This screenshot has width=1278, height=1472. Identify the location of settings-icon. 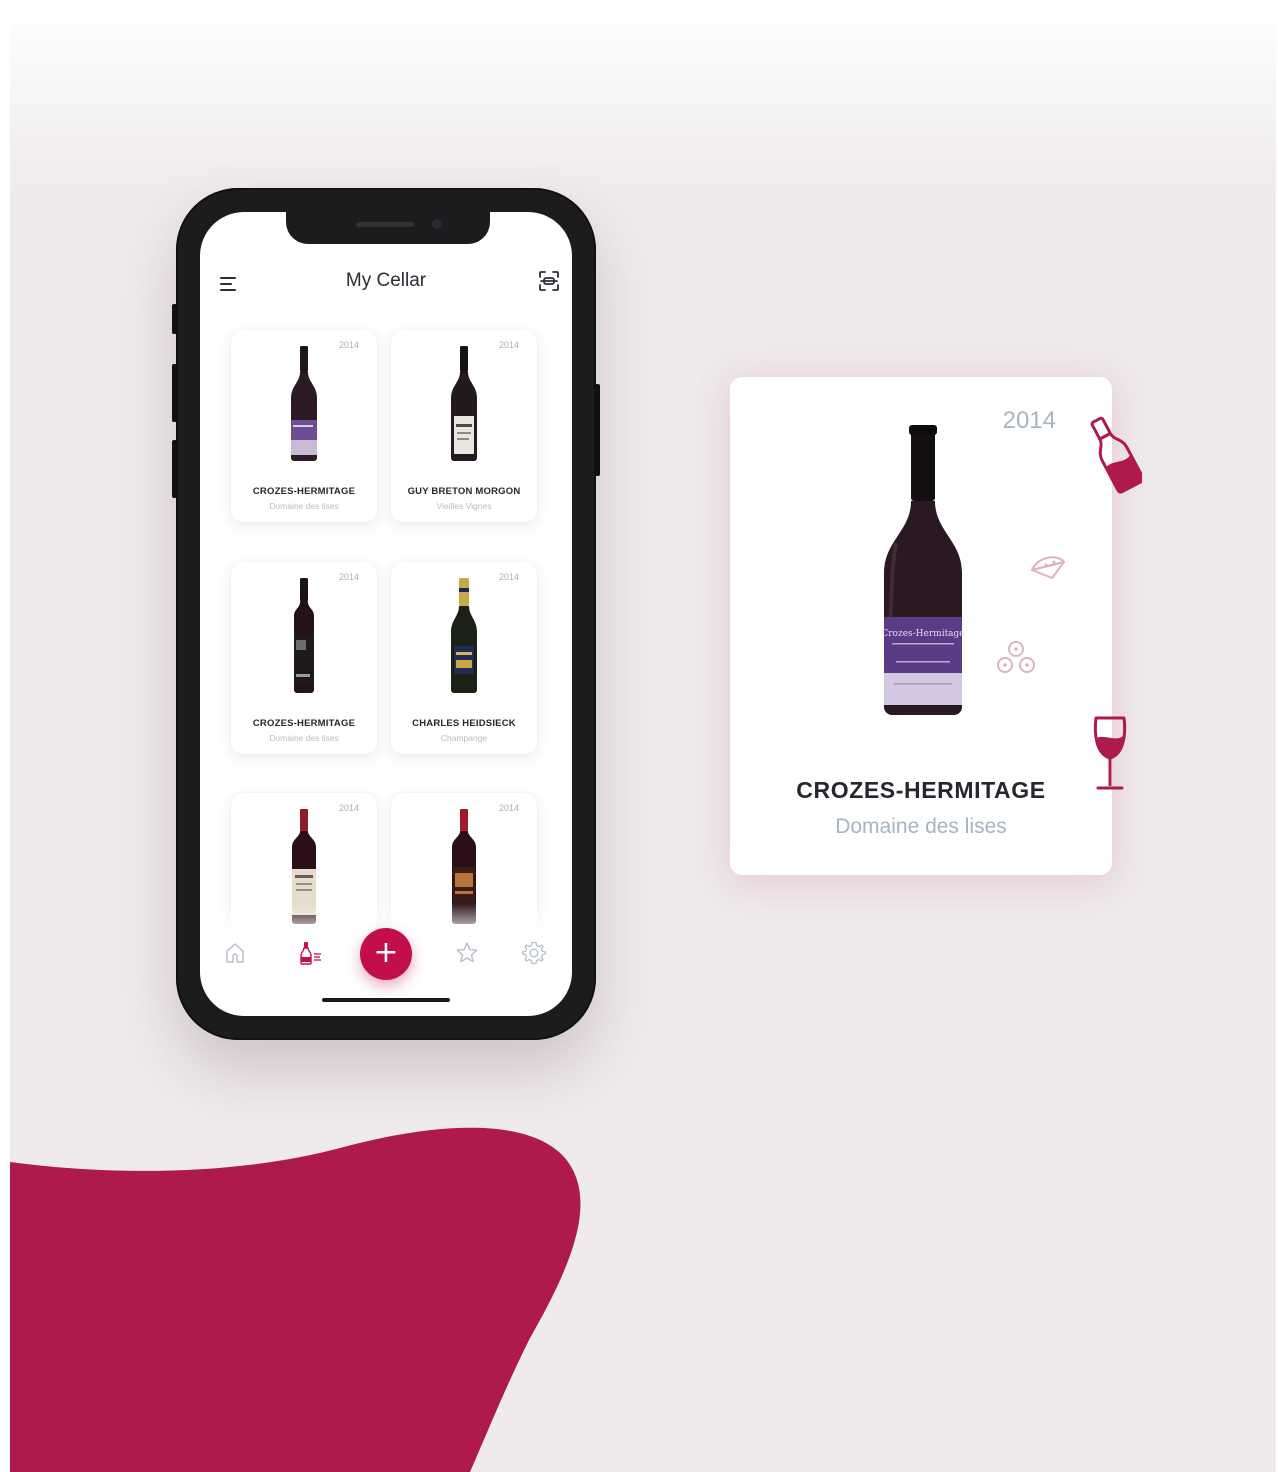
(534, 953).